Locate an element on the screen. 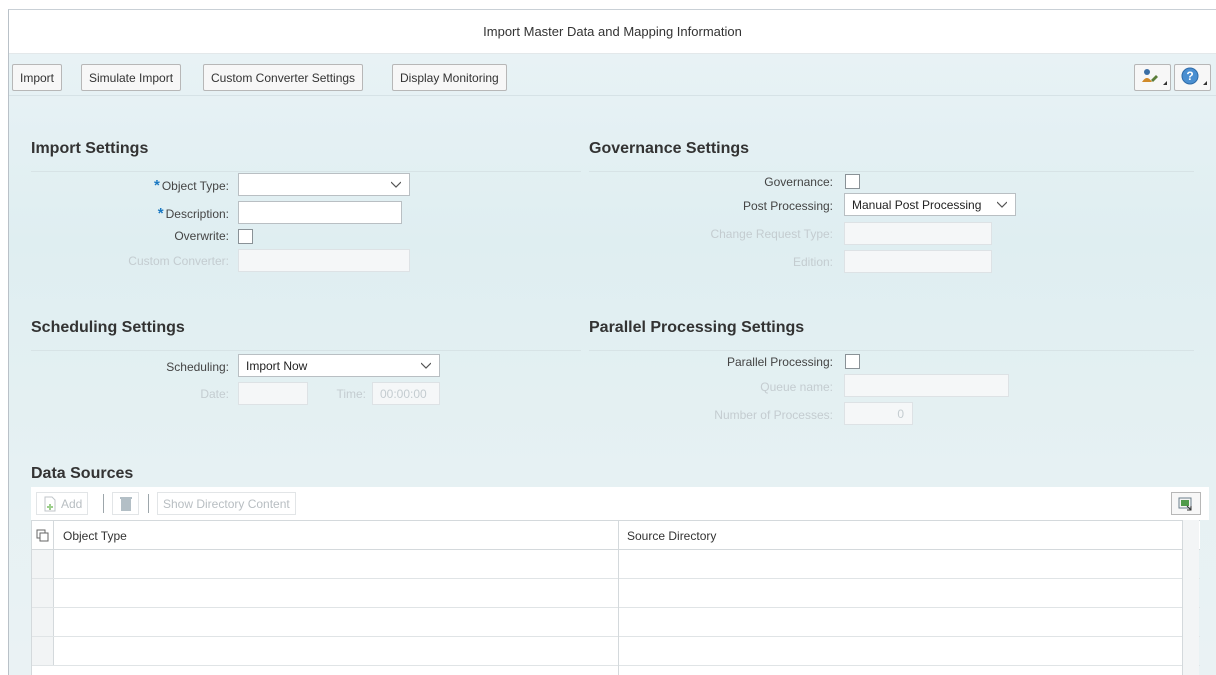  description-label: * Description: is located at coordinates (193, 213).